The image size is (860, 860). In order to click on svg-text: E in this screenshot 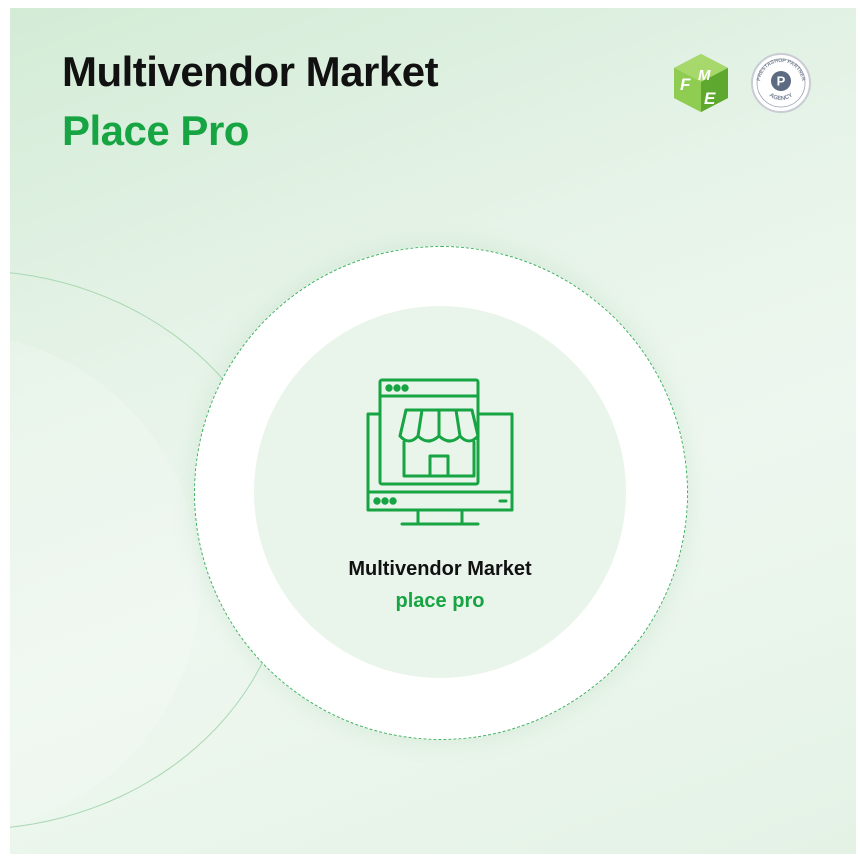, I will do `click(710, 98)`.